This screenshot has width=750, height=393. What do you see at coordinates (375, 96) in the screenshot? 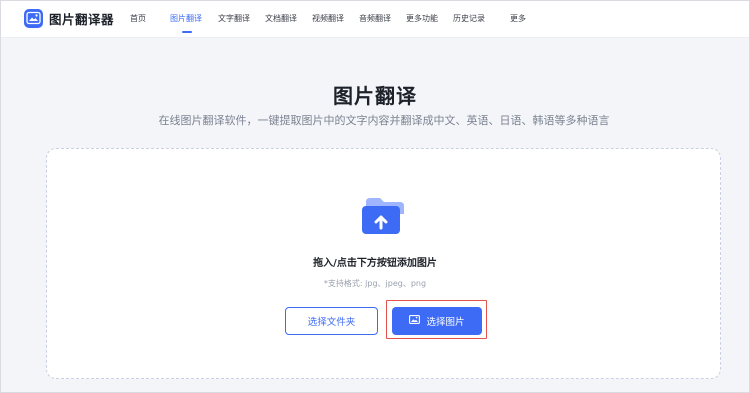
I see `page-title: 图片翻译` at bounding box center [375, 96].